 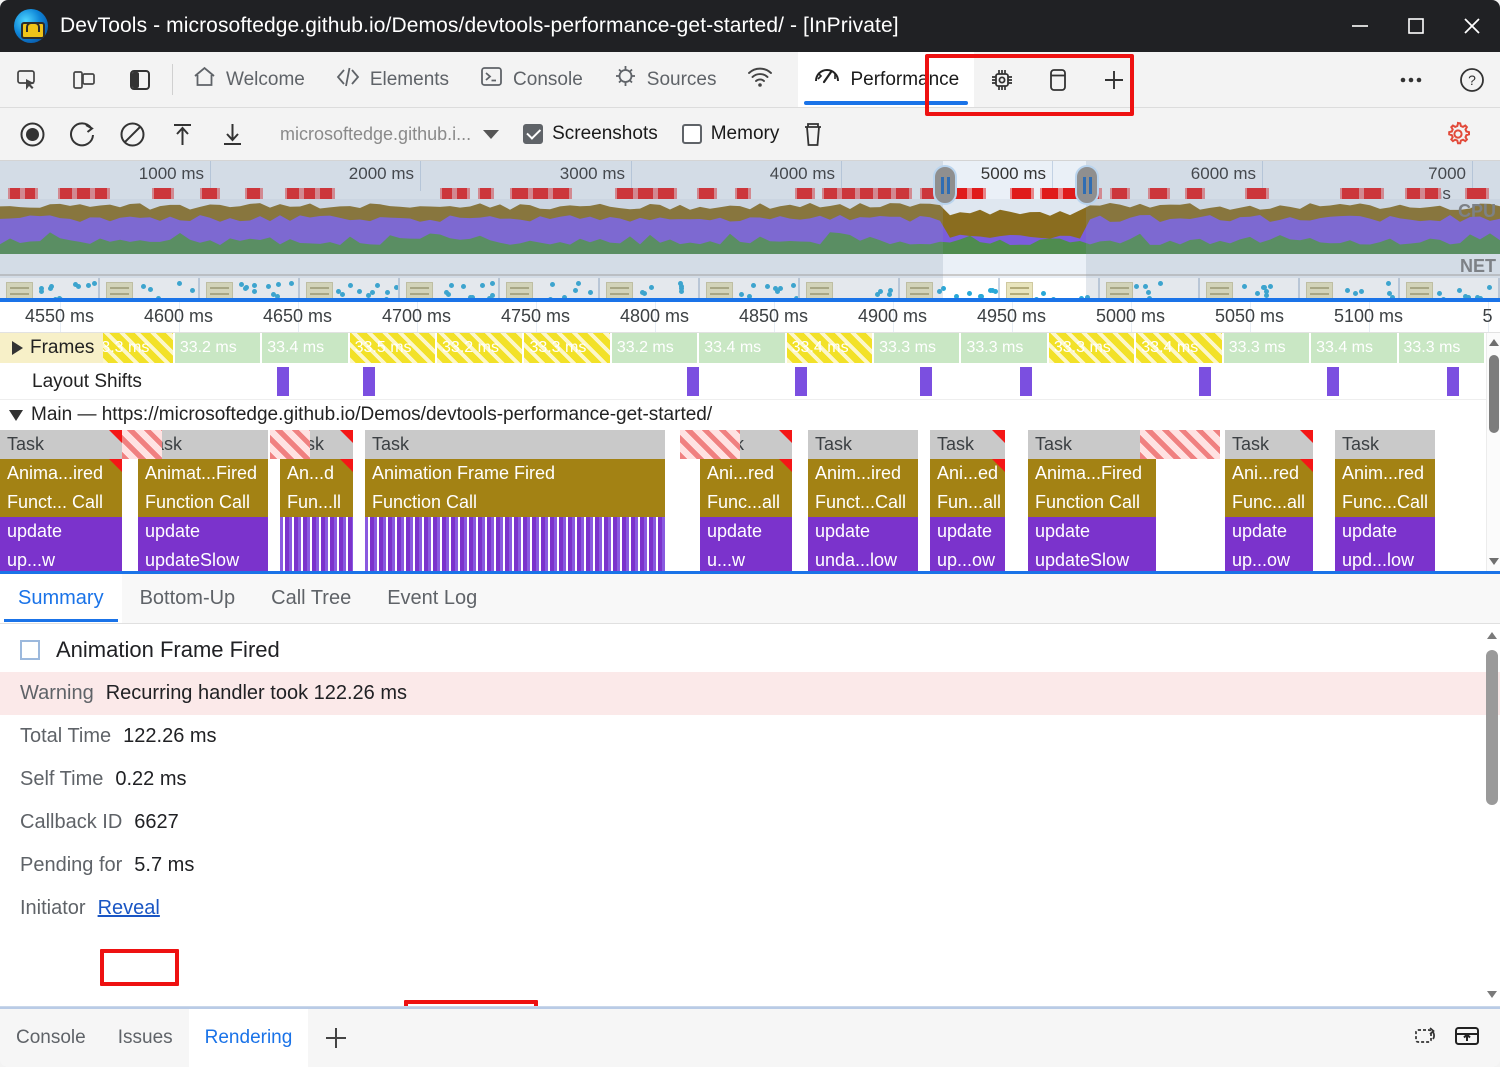 I want to click on flame-block: Fun...all, so click(x=967, y=502).